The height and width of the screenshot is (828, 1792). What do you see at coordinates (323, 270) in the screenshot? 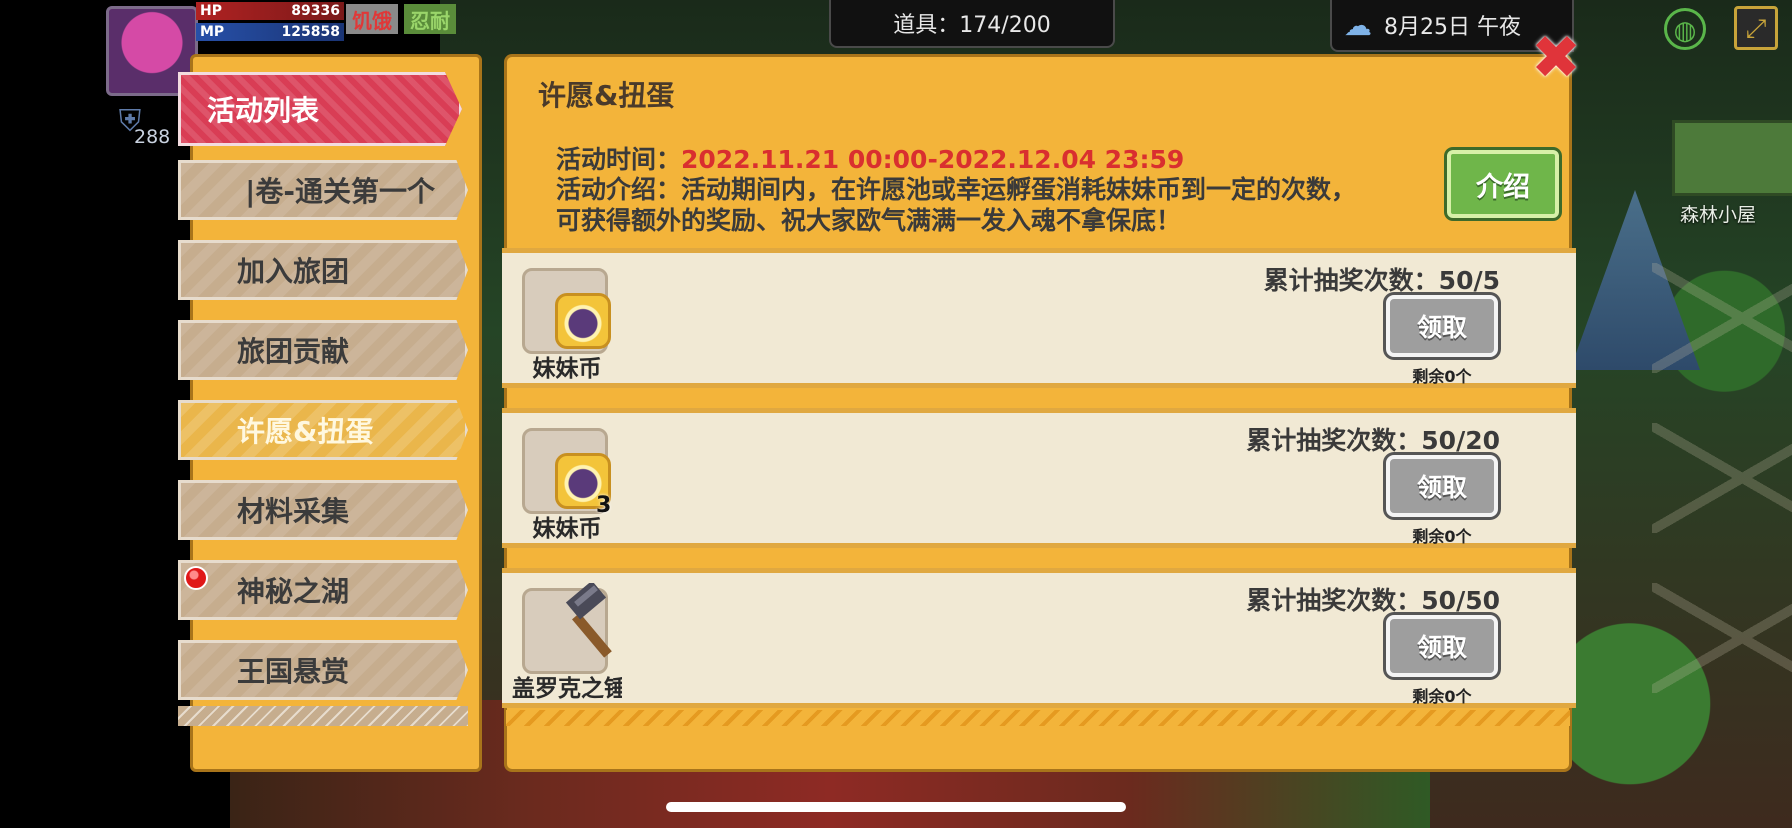
I see `sidebar-item-join-guild: 加入旅团` at bounding box center [323, 270].